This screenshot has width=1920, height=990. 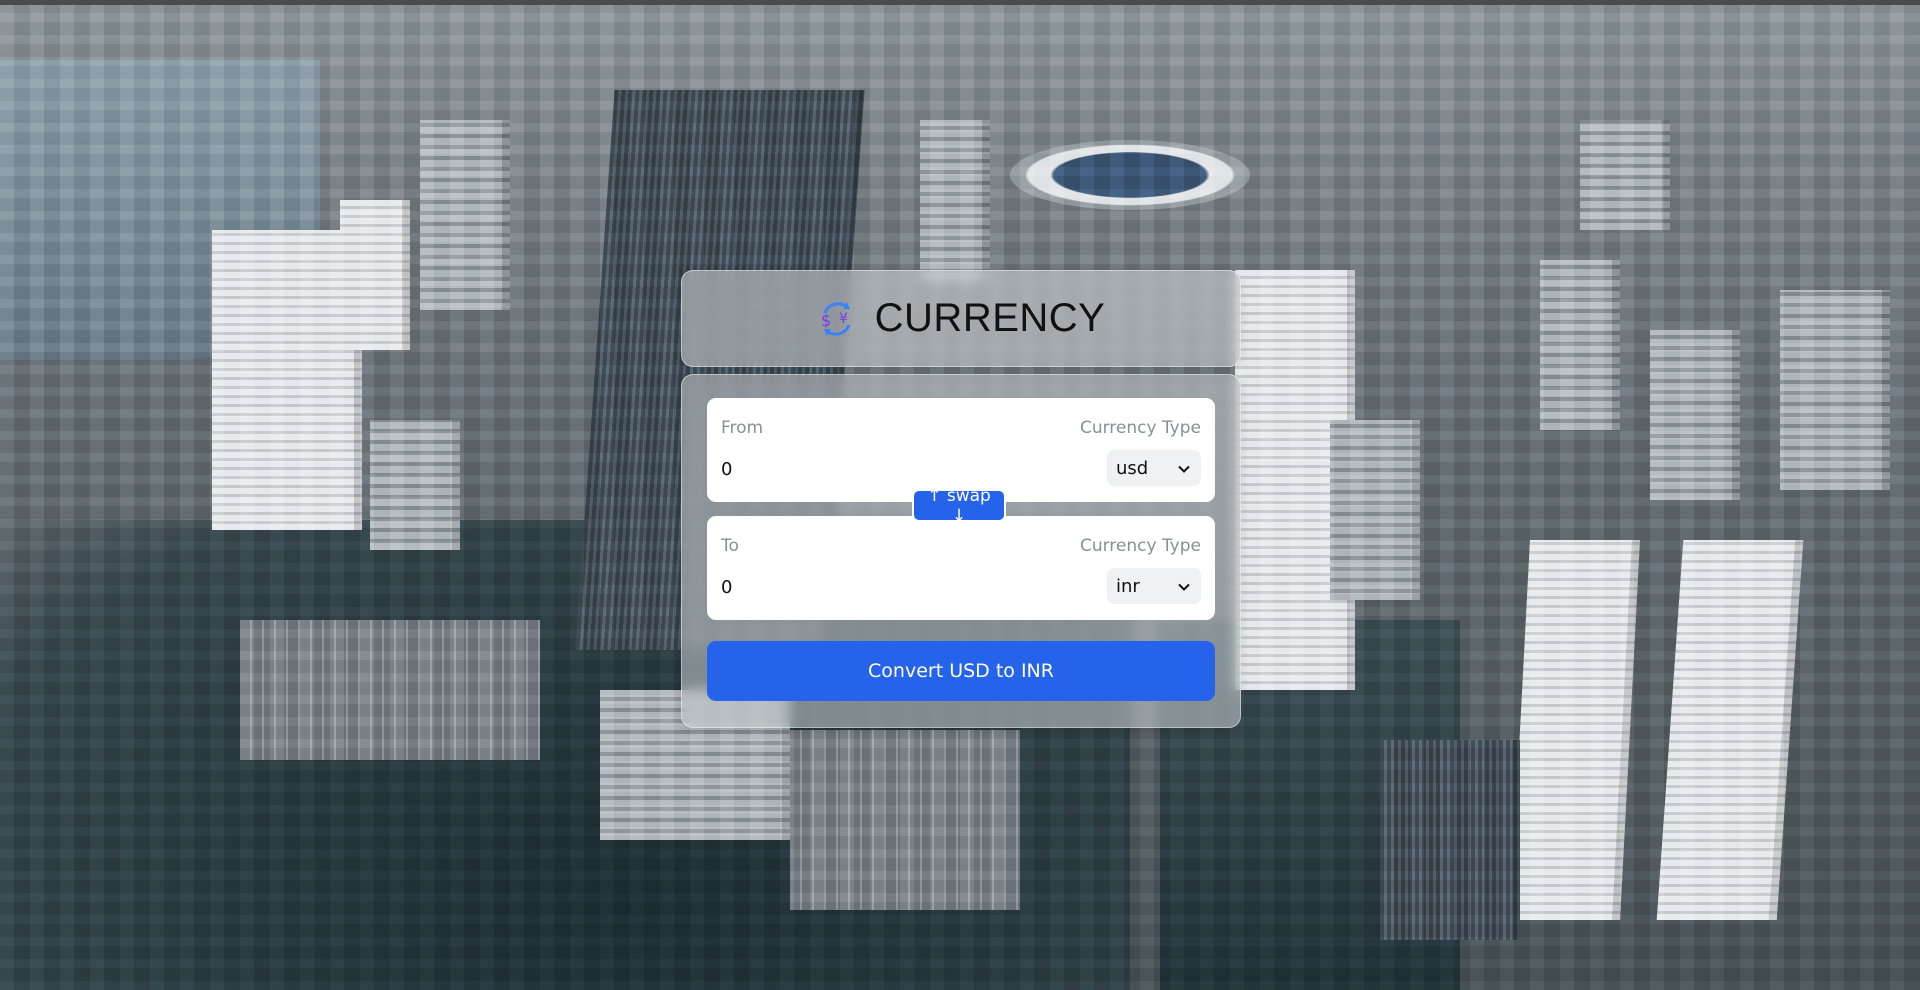 What do you see at coordinates (959, 506) in the screenshot?
I see `swap-button: ↑ swap ↓` at bounding box center [959, 506].